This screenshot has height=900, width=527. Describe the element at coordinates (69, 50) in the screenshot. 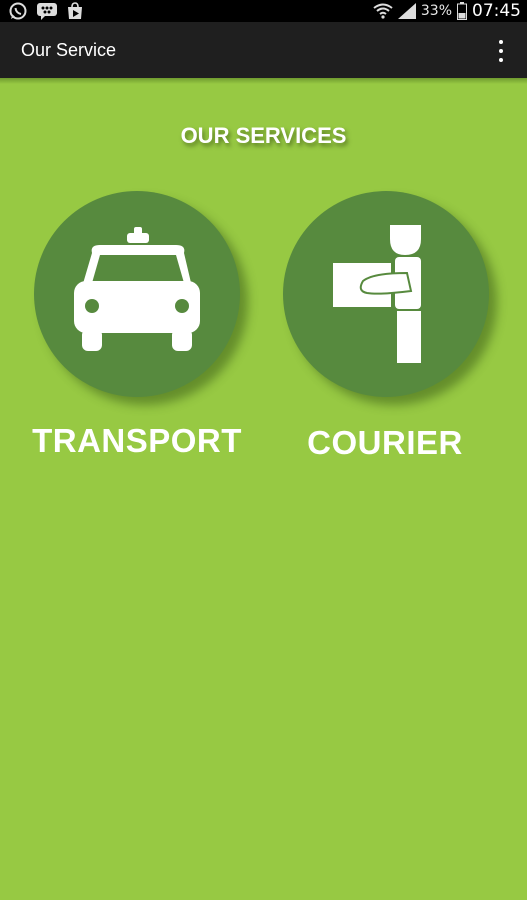

I see `page-title: Our Service` at that location.